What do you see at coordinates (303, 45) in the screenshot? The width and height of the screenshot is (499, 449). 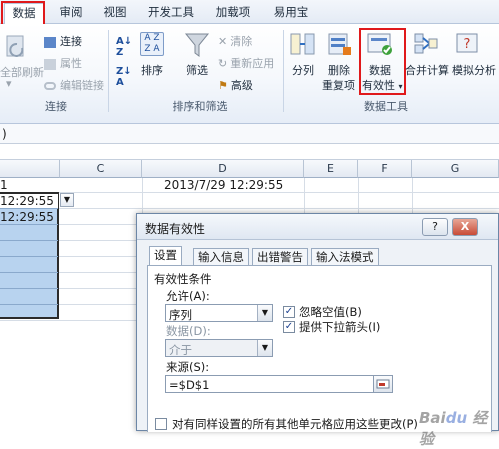 I see `text-to-columns-icon` at bounding box center [303, 45].